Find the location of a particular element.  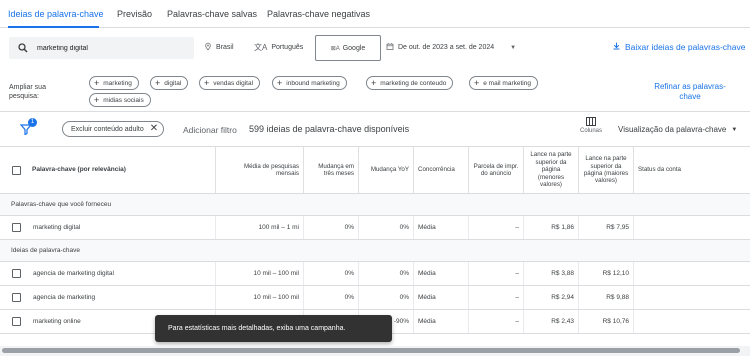

location-selector: Brasil is located at coordinates (219, 47).